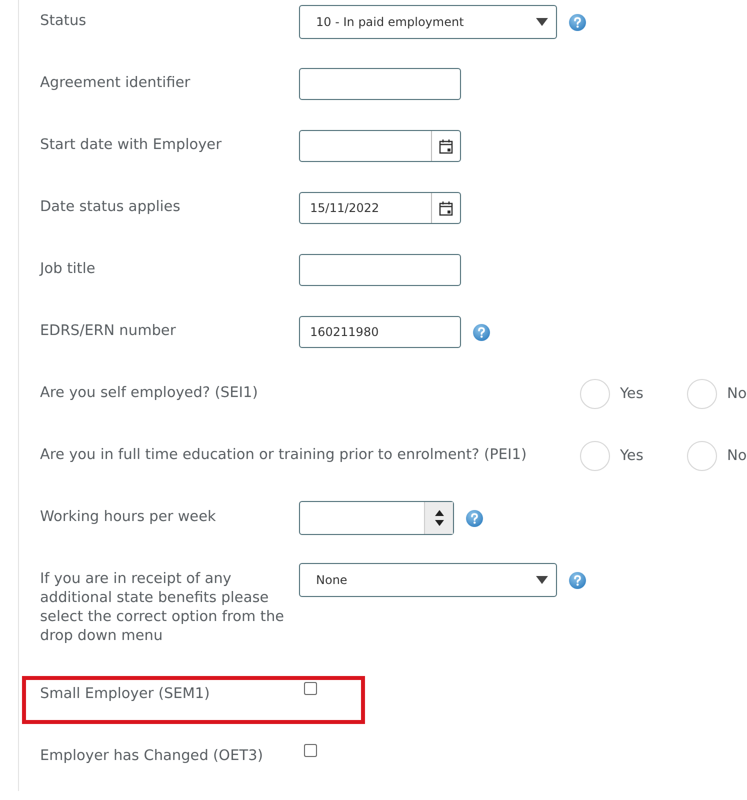 The width and height of the screenshot is (747, 800). I want to click on number-field, so click(376, 518).